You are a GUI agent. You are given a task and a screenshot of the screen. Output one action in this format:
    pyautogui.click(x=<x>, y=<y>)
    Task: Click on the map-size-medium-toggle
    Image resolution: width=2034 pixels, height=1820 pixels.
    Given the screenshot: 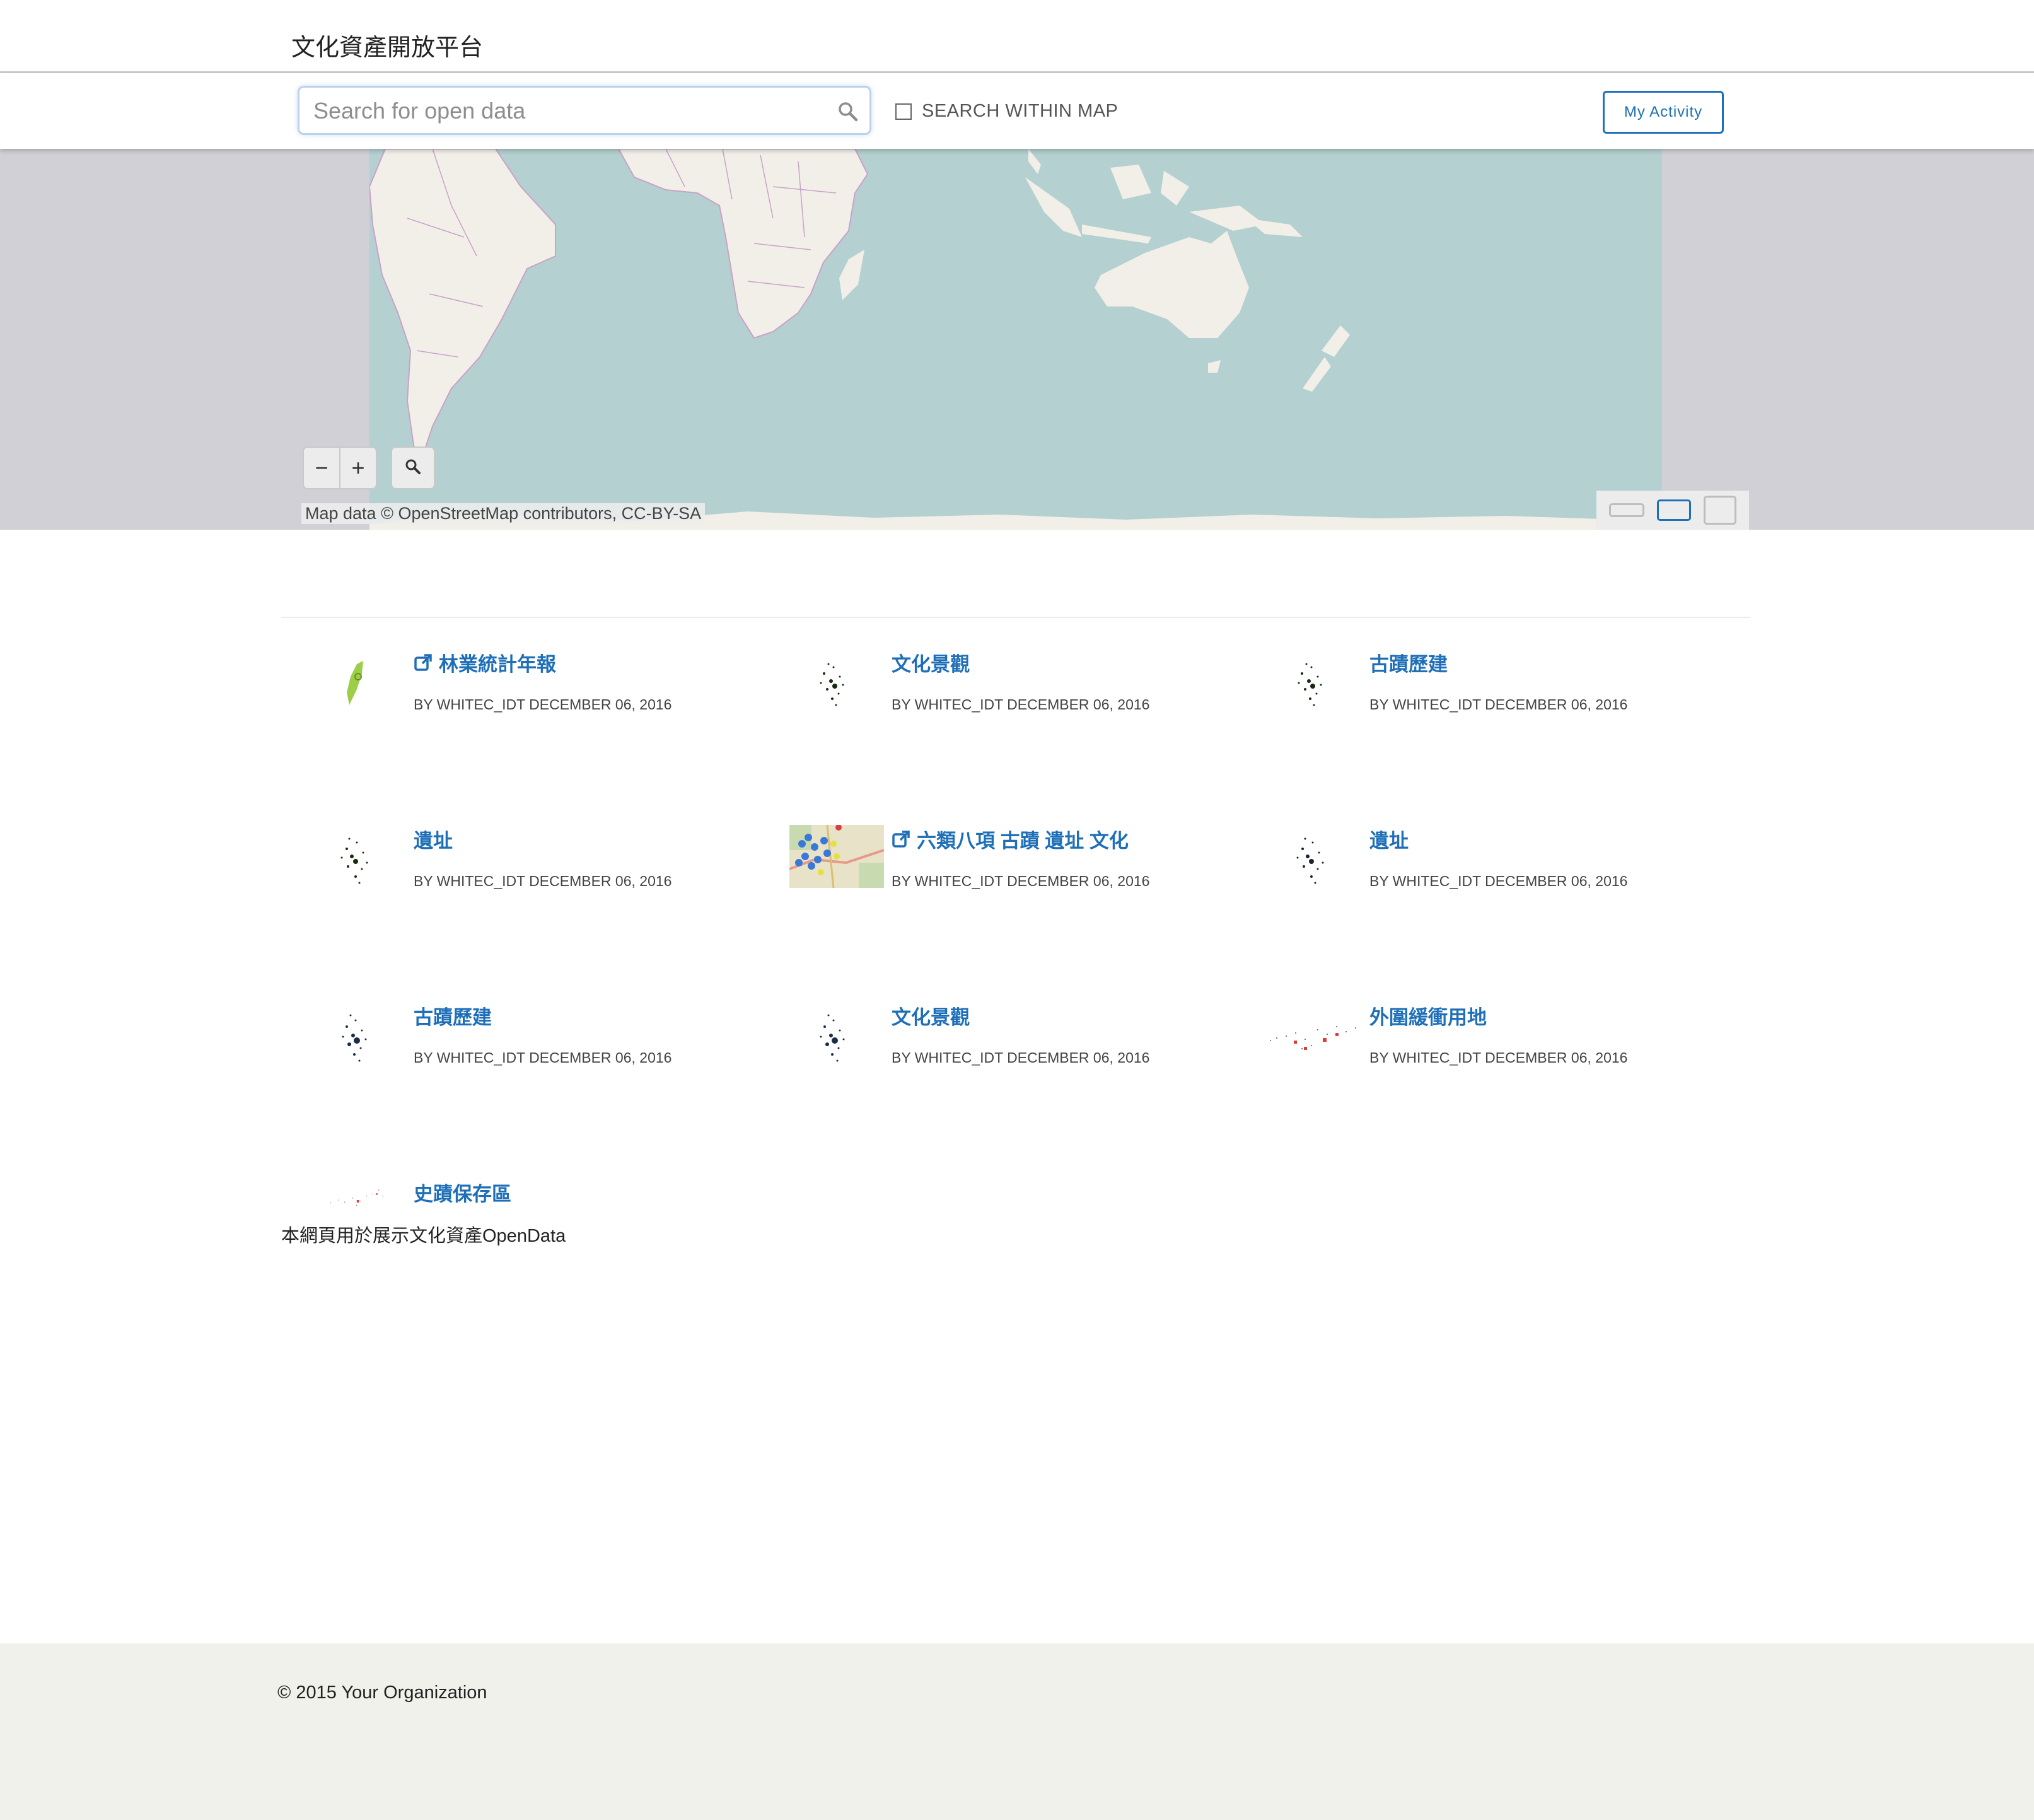 What is the action you would take?
    pyautogui.click(x=1674, y=510)
    